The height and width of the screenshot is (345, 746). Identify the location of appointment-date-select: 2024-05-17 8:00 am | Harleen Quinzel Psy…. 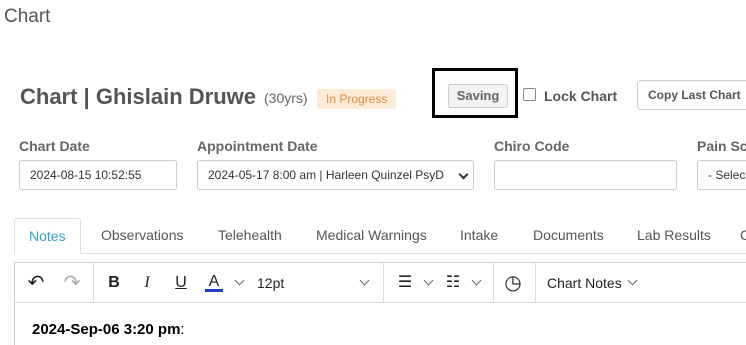
(335, 175).